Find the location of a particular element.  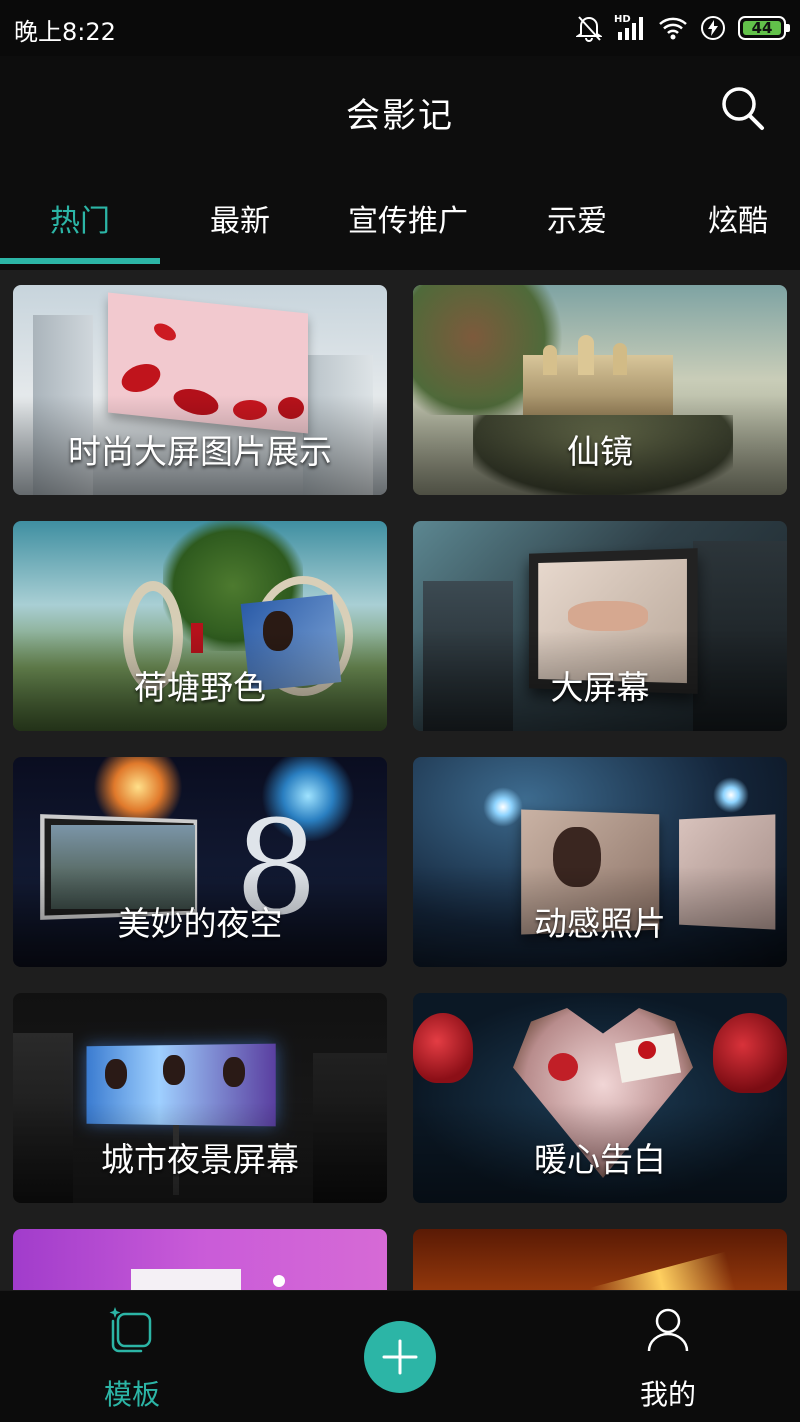

status-icons: HD 44 is located at coordinates (683, 28).